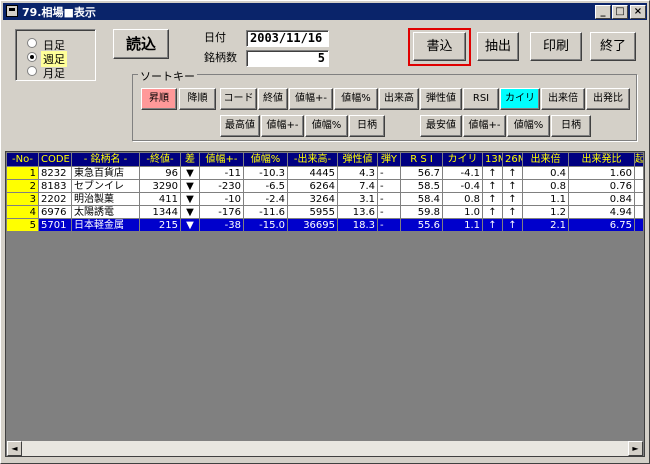 The height and width of the screenshot is (464, 650). Describe the element at coordinates (422, 159) in the screenshot. I see `col-header-rsi: R S I` at that location.